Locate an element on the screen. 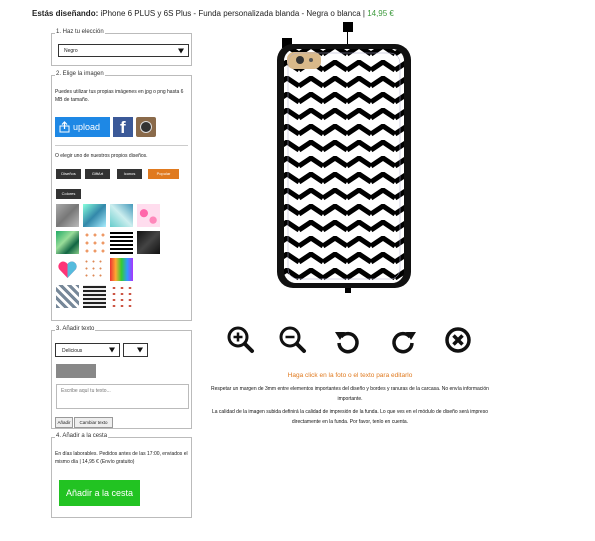 This screenshot has width=595, height=541. tab-giftart: GiftArt is located at coordinates (97, 174).